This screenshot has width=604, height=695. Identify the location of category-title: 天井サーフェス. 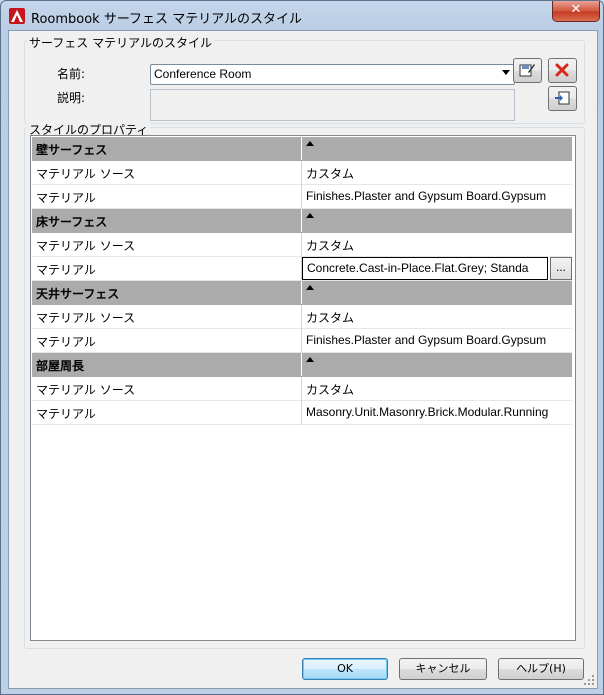
(78, 294).